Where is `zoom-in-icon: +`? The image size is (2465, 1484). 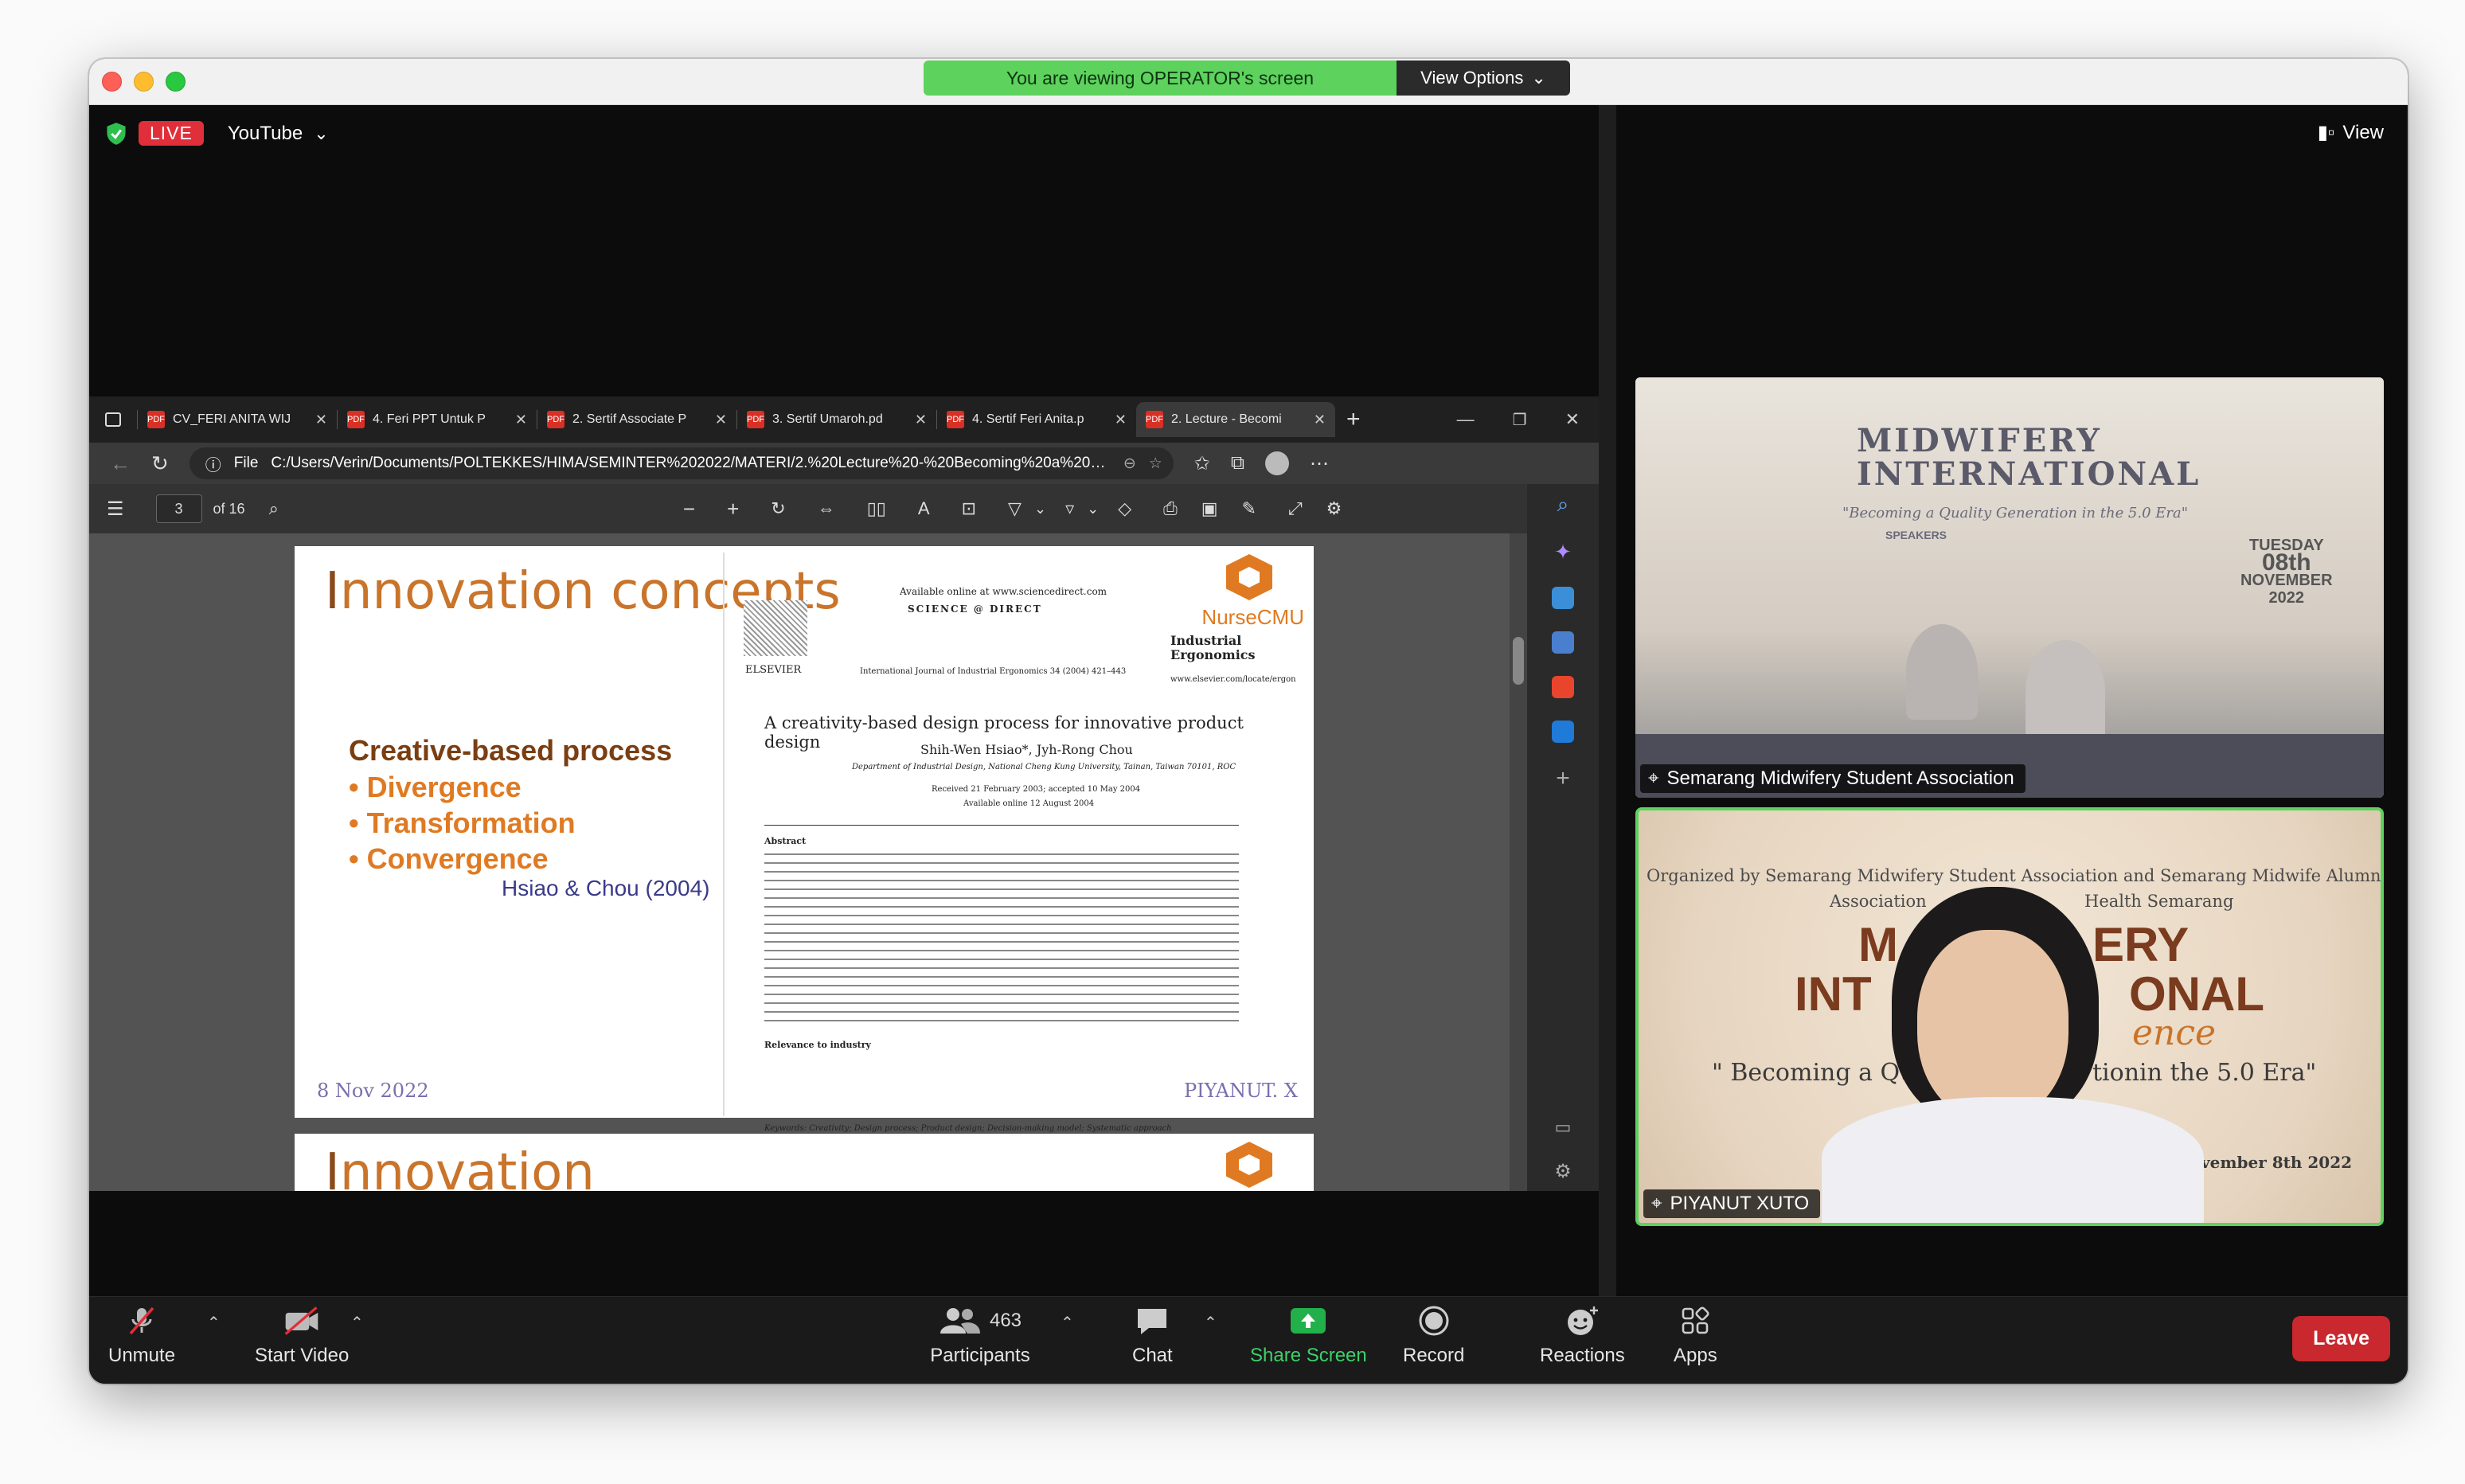 zoom-in-icon: + is located at coordinates (733, 509).